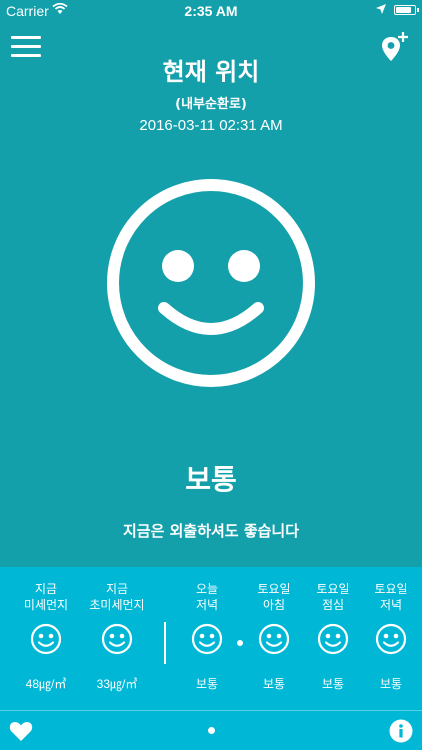 The width and height of the screenshot is (422, 750). Describe the element at coordinates (117, 605) in the screenshot. I see `column-label: 초미세먼지` at that location.